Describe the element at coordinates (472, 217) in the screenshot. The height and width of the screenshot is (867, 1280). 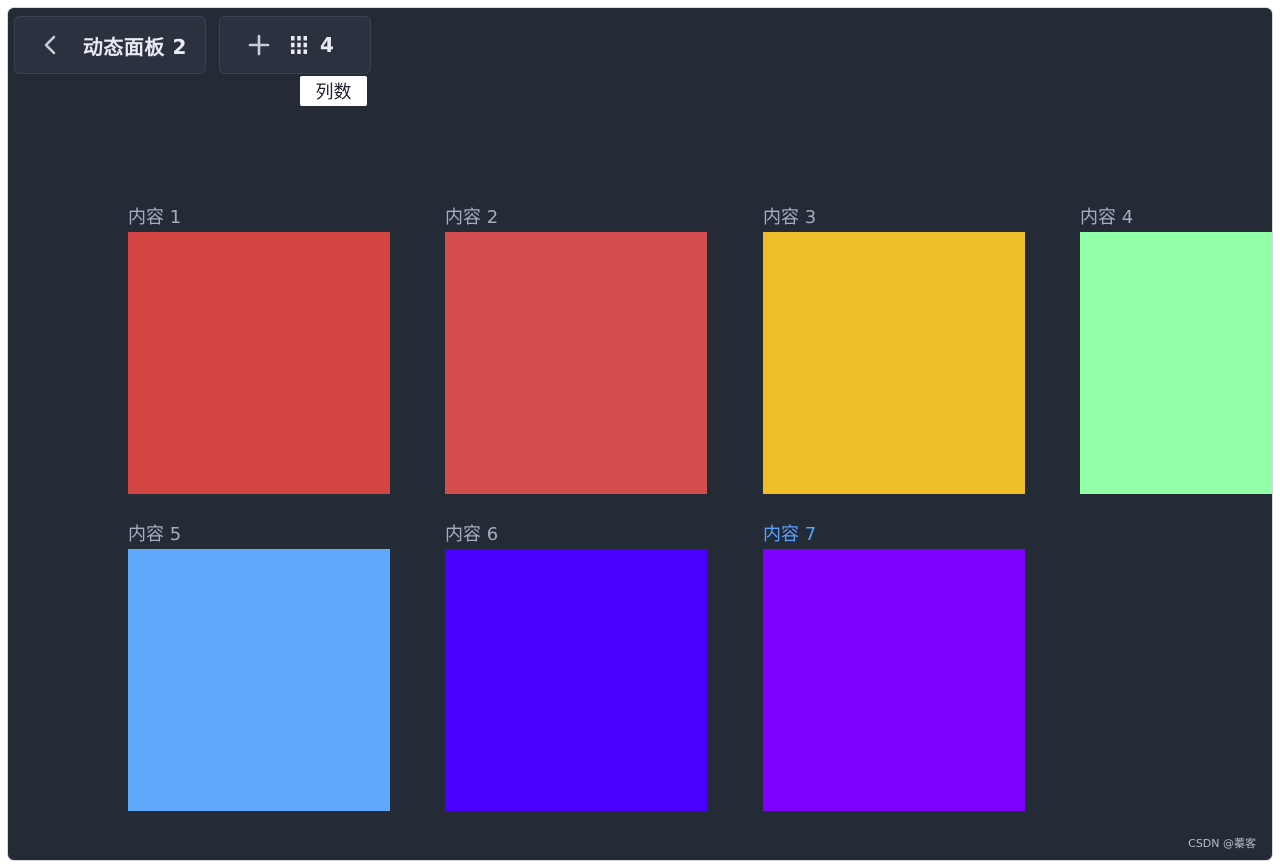
I see `content-card-label: 内容 2` at that location.